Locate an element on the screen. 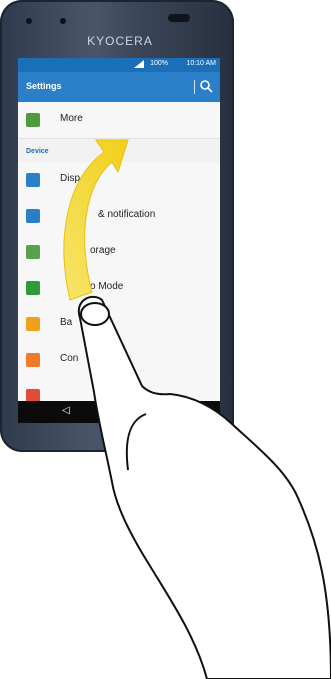 The image size is (331, 679). sound-icon is located at coordinates (33, 216).